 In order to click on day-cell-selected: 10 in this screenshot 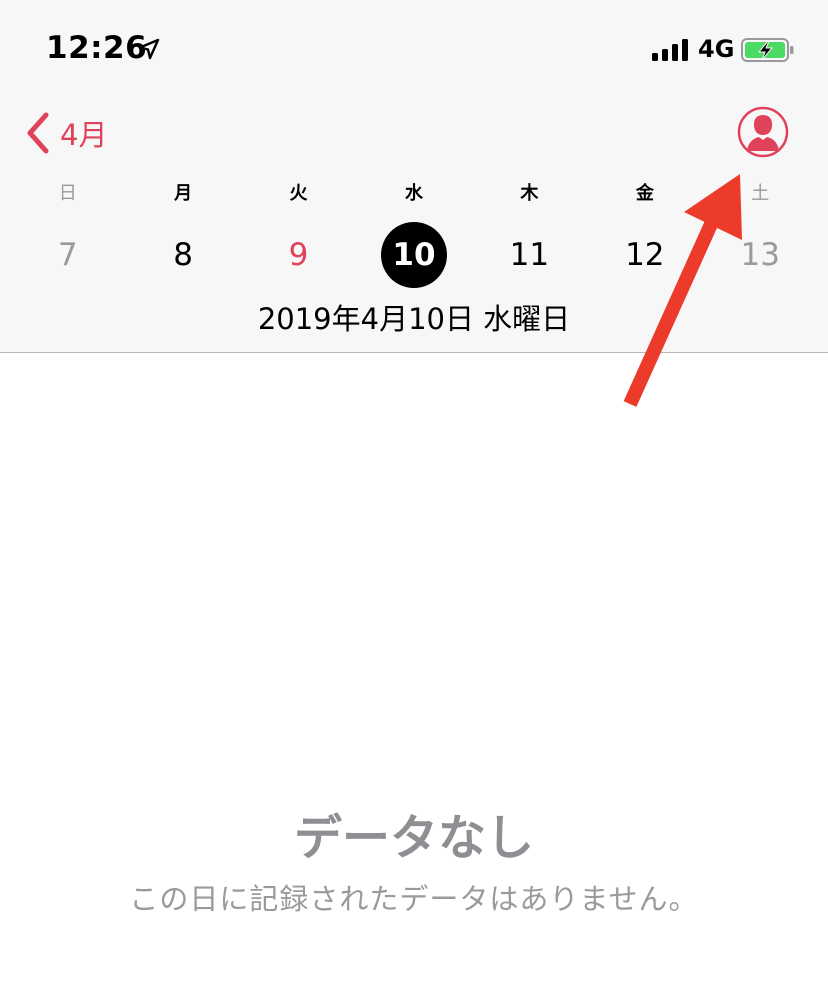, I will do `click(413, 255)`.